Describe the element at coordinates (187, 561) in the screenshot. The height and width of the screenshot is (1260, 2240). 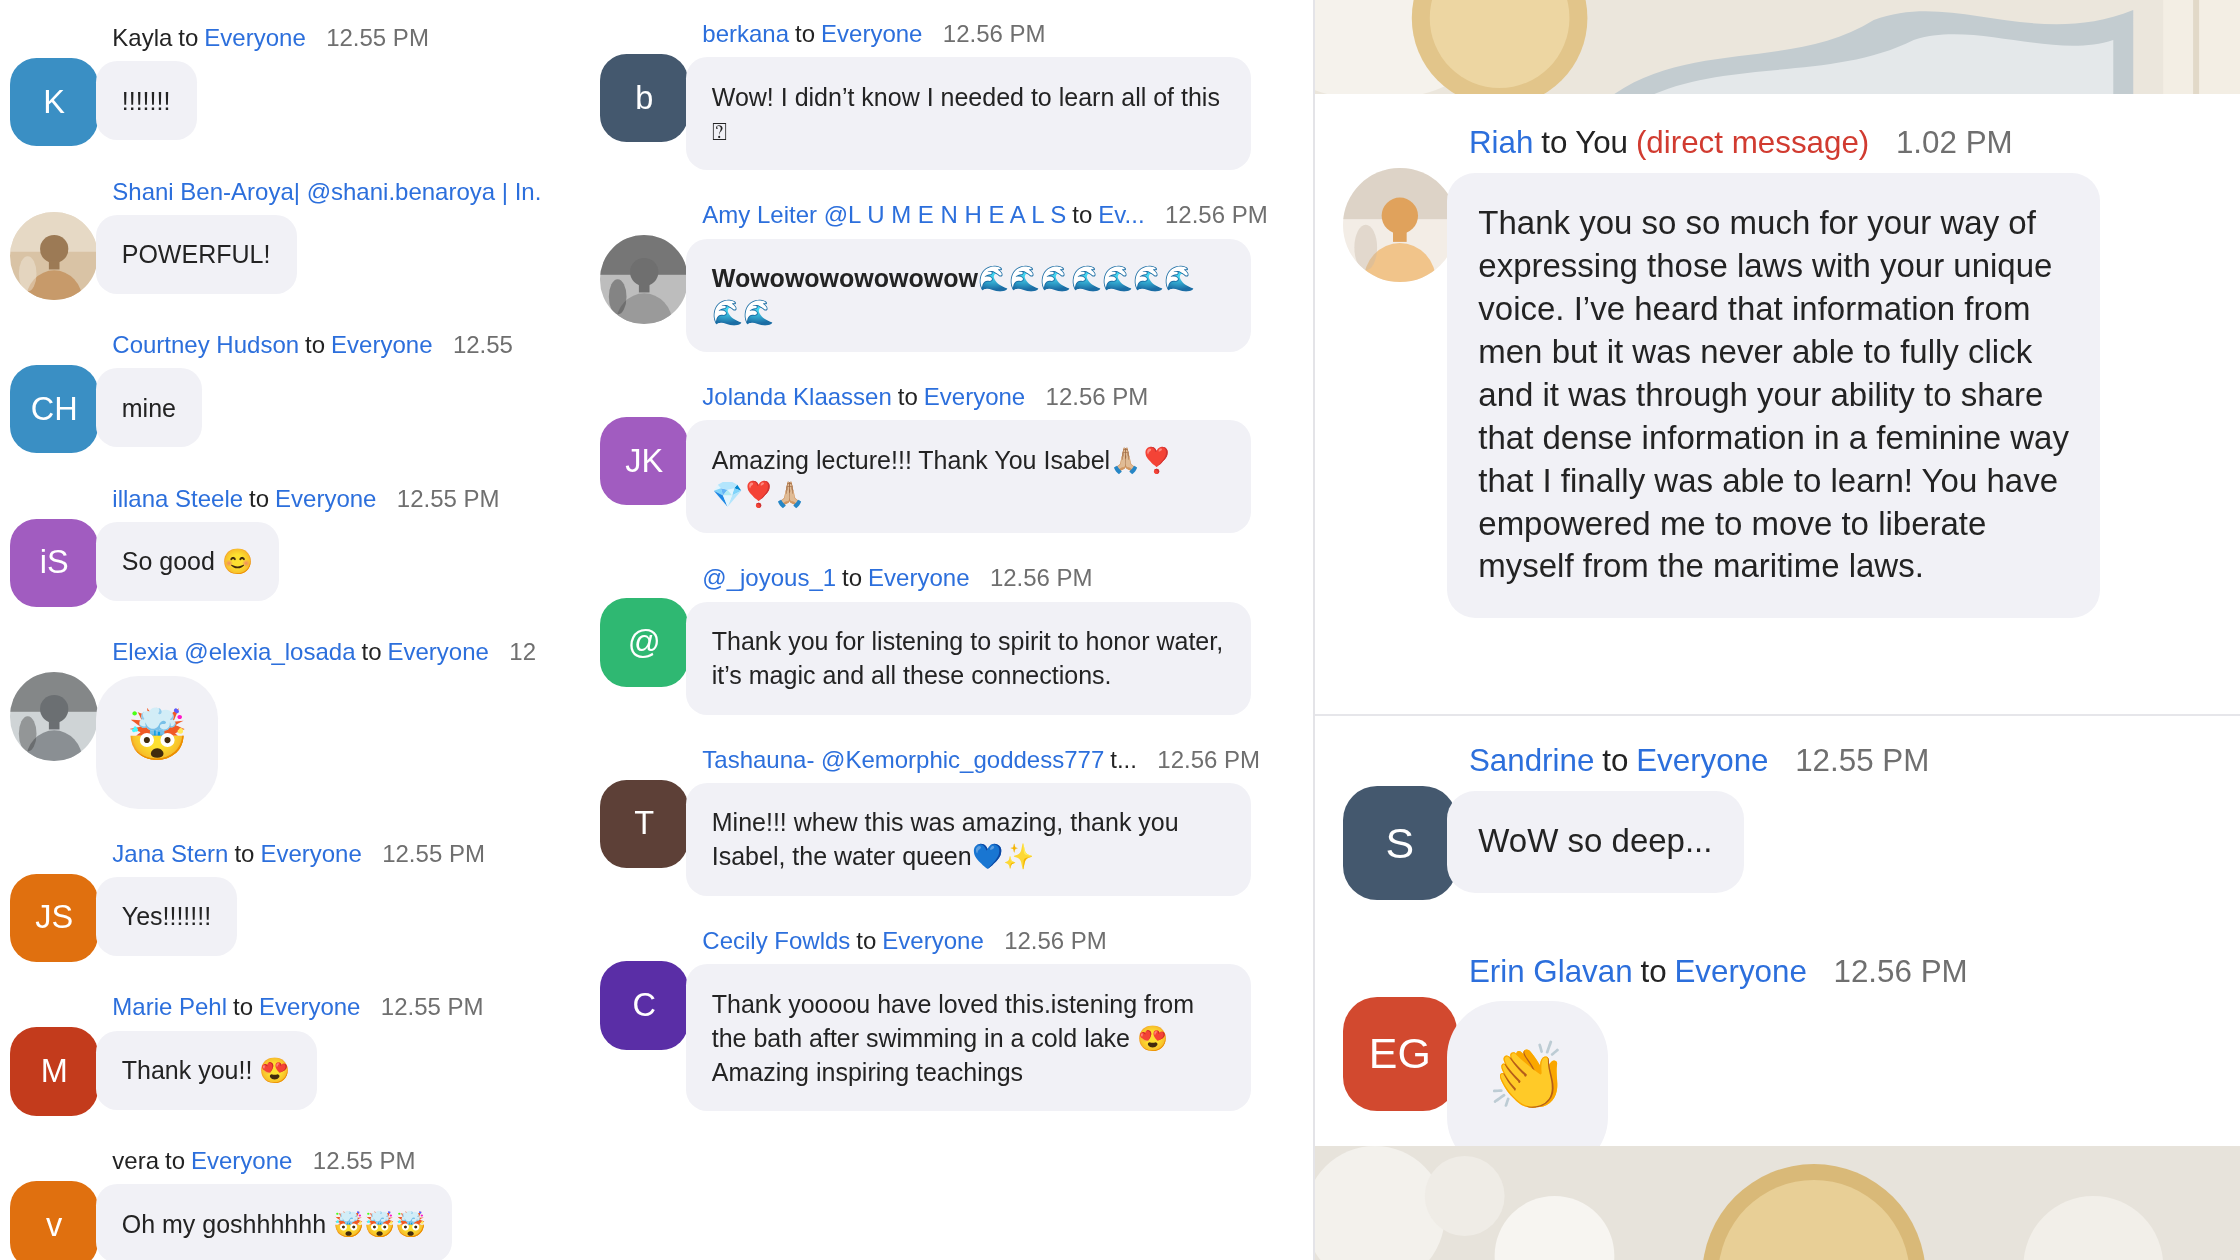
I see `message-bubble: So good 😊` at that location.